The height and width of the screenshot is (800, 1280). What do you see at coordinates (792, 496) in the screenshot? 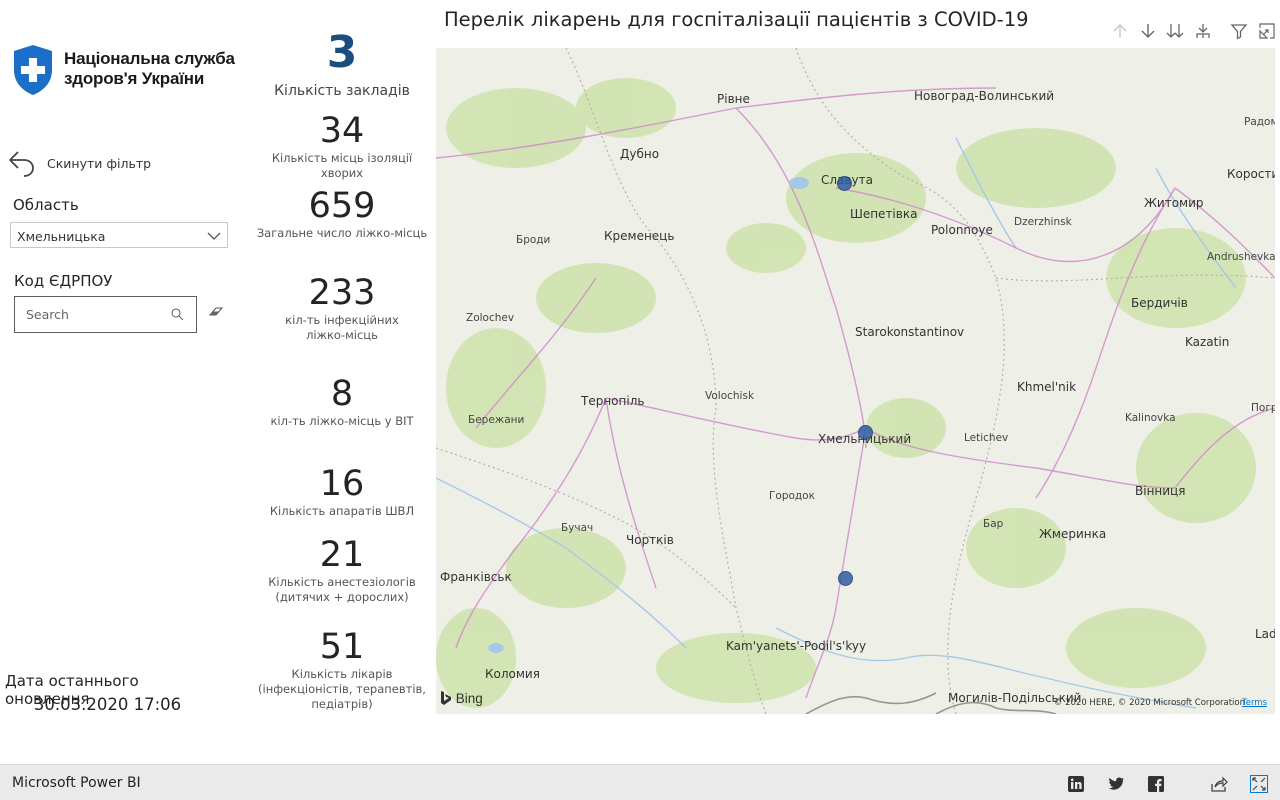
I see `place-label: Городок` at bounding box center [792, 496].